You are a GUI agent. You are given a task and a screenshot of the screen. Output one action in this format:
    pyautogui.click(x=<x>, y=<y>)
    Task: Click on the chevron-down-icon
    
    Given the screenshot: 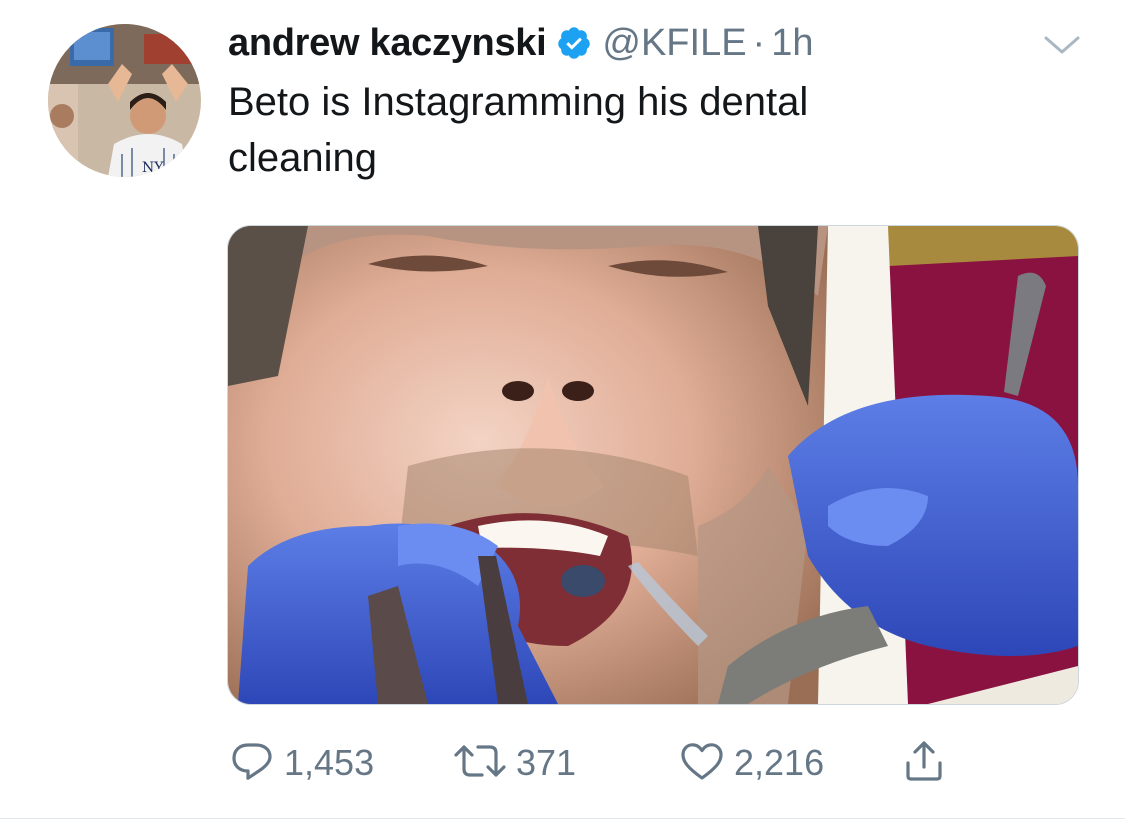 What is the action you would take?
    pyautogui.click(x=1062, y=46)
    